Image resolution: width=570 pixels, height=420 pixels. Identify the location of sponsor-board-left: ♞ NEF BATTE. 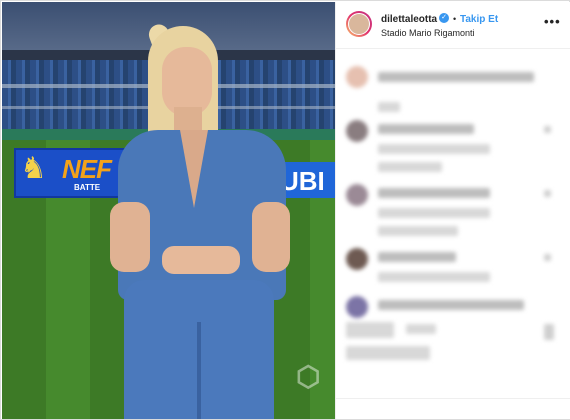
(70, 173).